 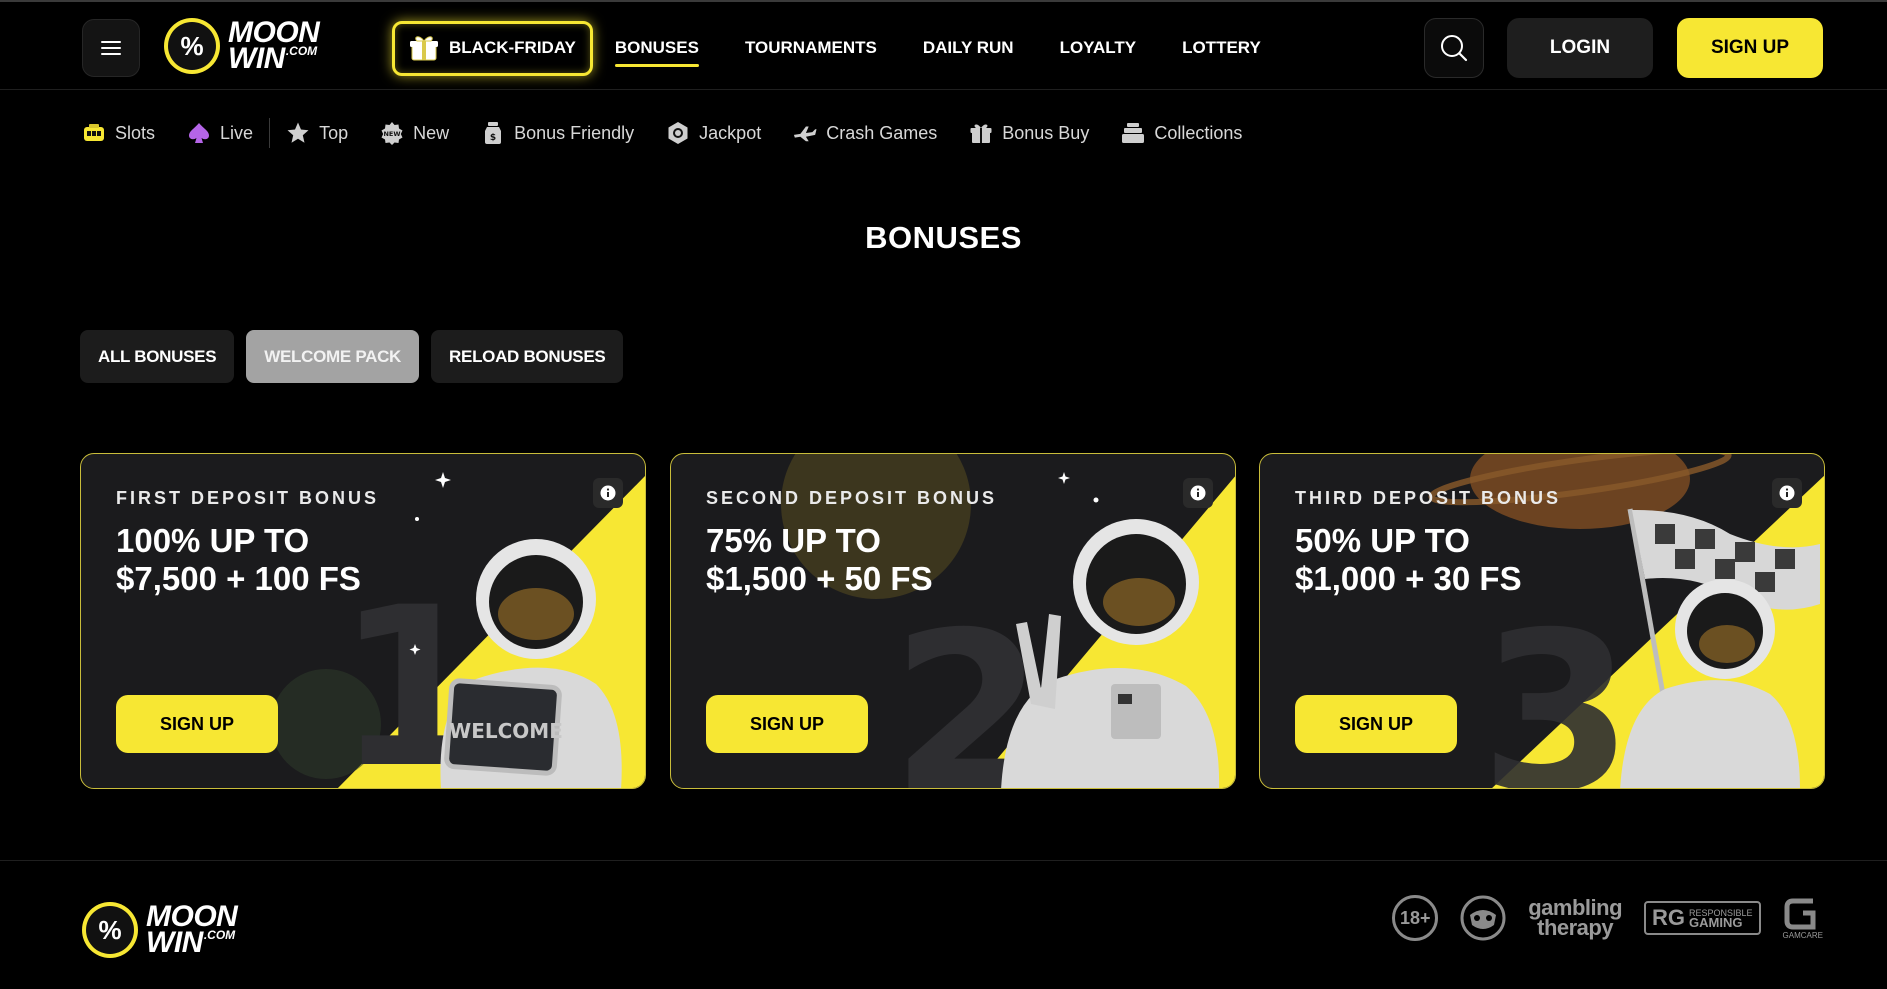 What do you see at coordinates (819, 559) in the screenshot?
I see `card-bonus-amount: 75% UP TO $1,500 + 50 FS` at bounding box center [819, 559].